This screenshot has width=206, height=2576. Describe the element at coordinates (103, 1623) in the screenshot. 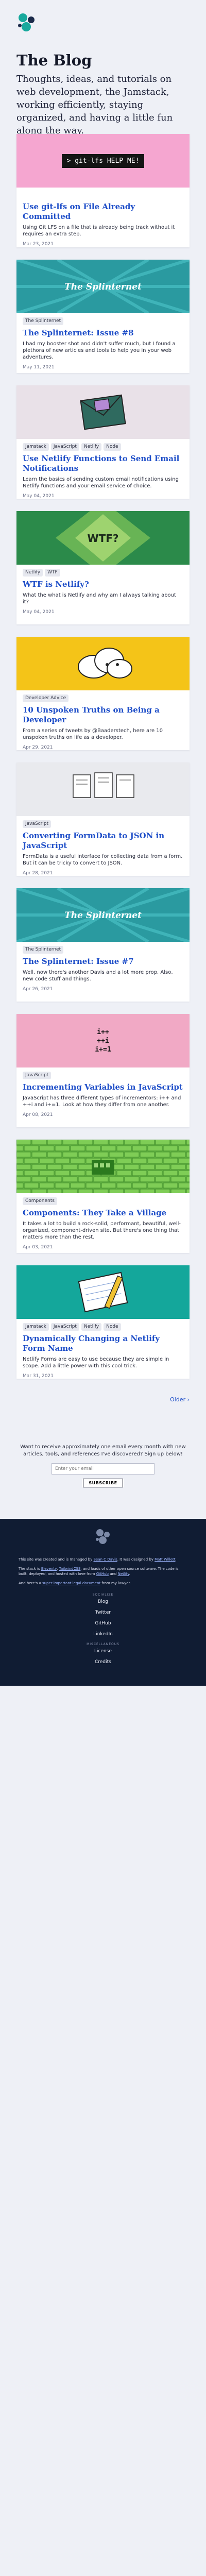

I see `footer-link: GitHub` at that location.